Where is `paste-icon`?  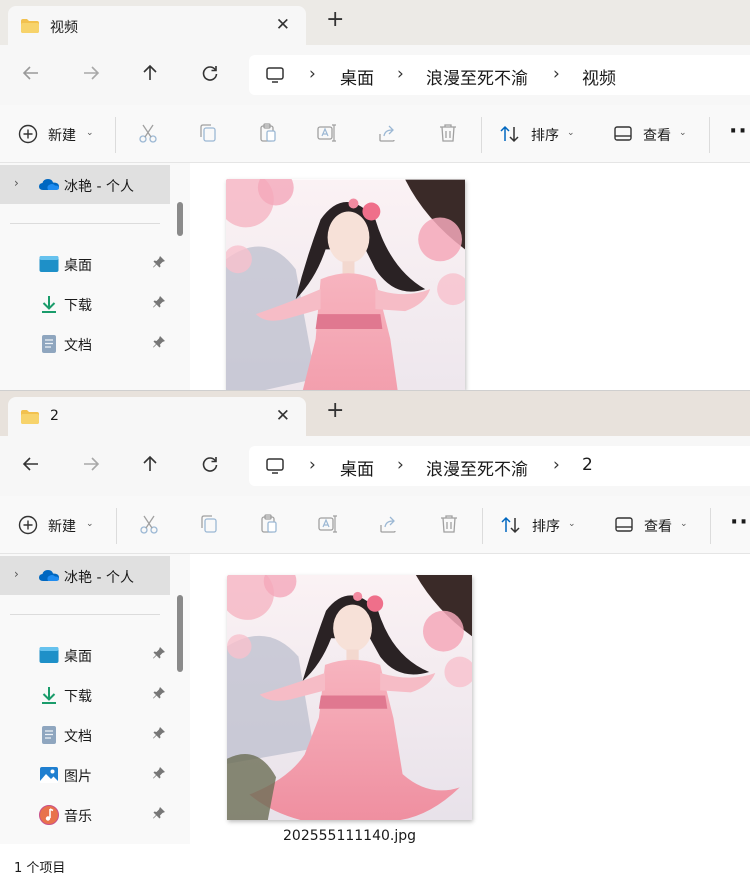
paste-icon is located at coordinates (268, 132).